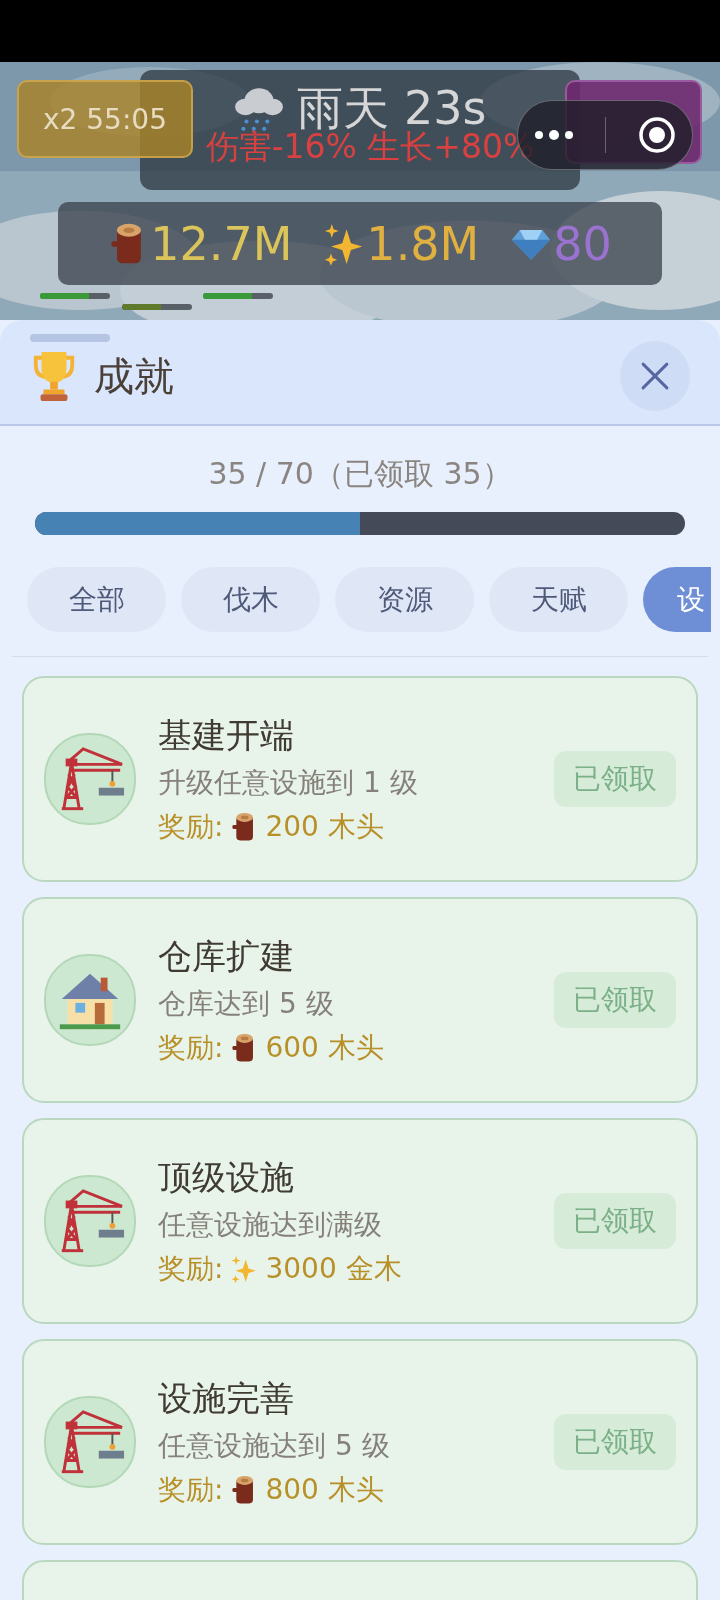 This screenshot has height=1600, width=720. I want to click on resource-value: 12.7M, so click(221, 243).